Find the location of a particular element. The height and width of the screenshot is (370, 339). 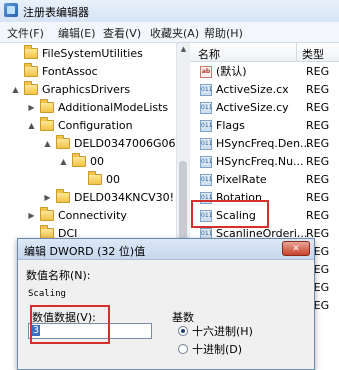

tree-item: ▲ GraphicsDrivers is located at coordinates (88, 90).